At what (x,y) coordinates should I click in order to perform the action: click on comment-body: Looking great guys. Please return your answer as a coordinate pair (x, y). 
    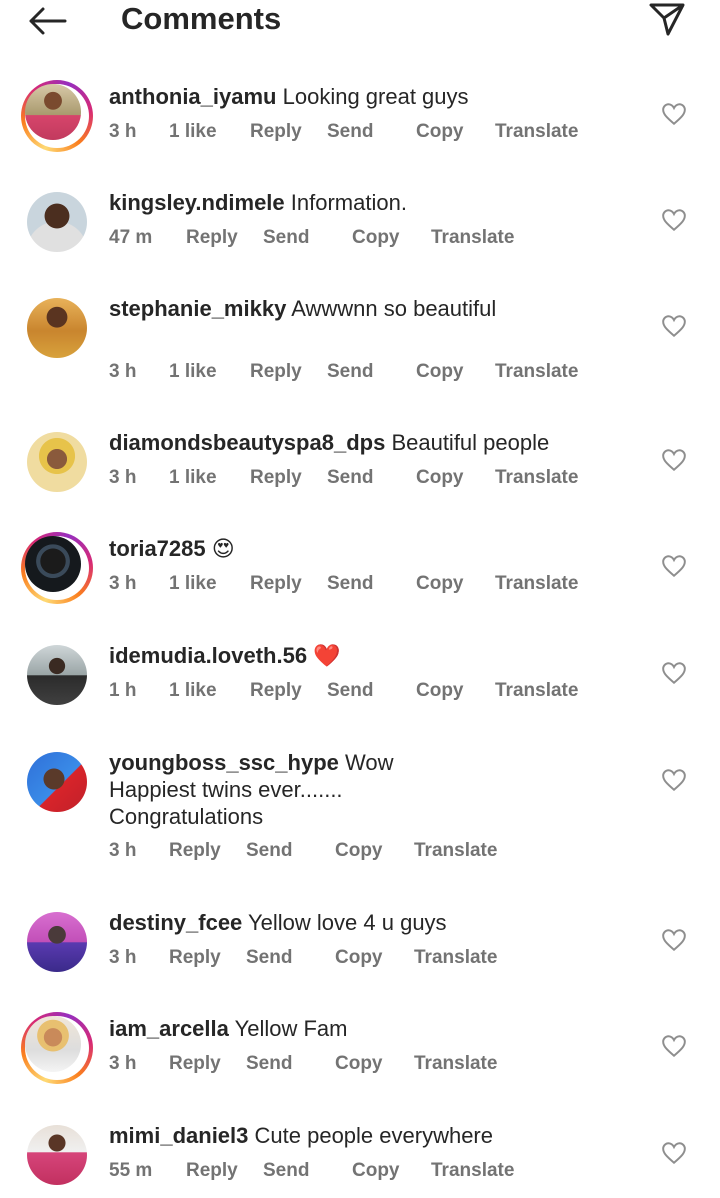
    Looking at the image, I should click on (375, 96).